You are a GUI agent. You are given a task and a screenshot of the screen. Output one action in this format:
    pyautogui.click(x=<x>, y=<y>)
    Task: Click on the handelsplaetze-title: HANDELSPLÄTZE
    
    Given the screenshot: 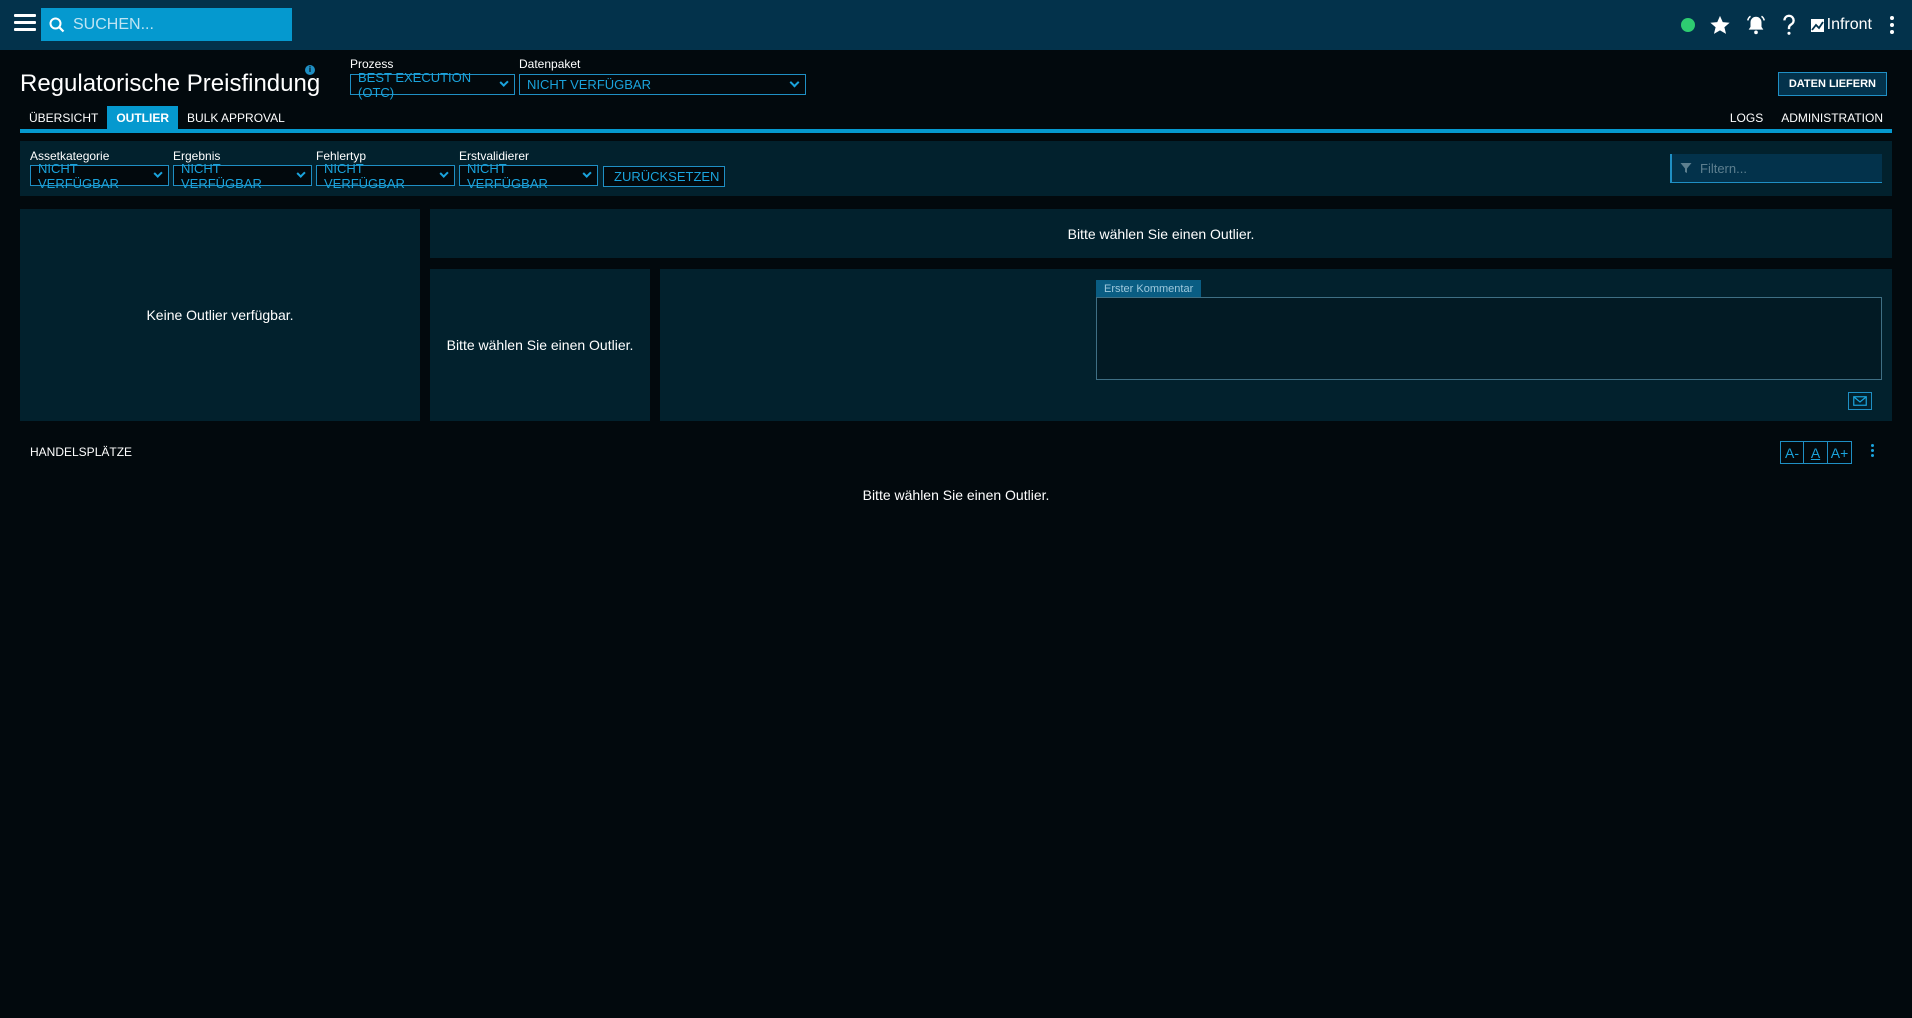 What is the action you would take?
    pyautogui.click(x=81, y=452)
    